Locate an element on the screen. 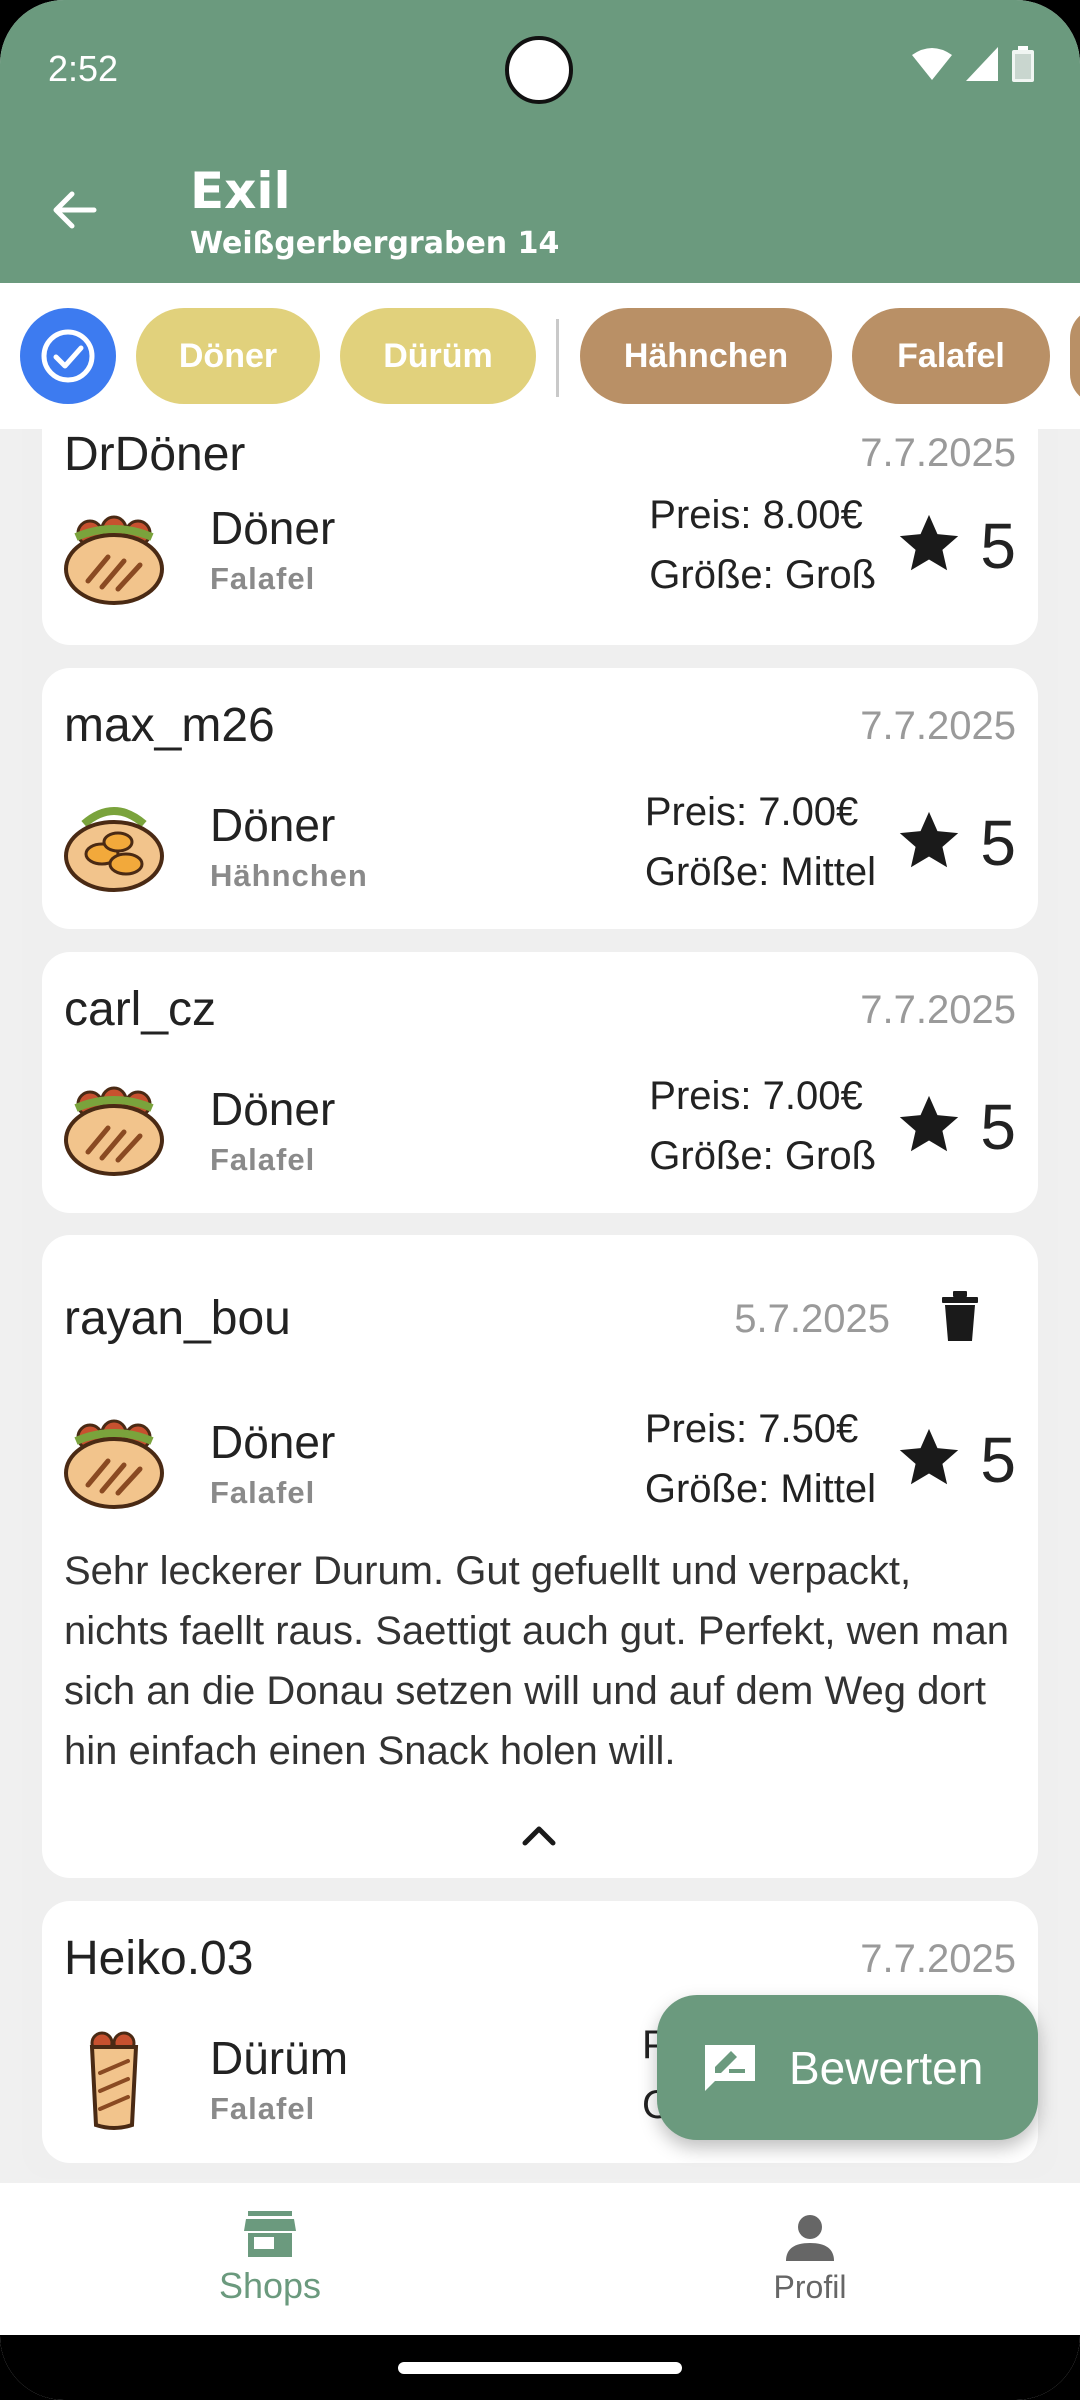 The height and width of the screenshot is (2400, 1080). food-filling: Hähnchen is located at coordinates (289, 875).